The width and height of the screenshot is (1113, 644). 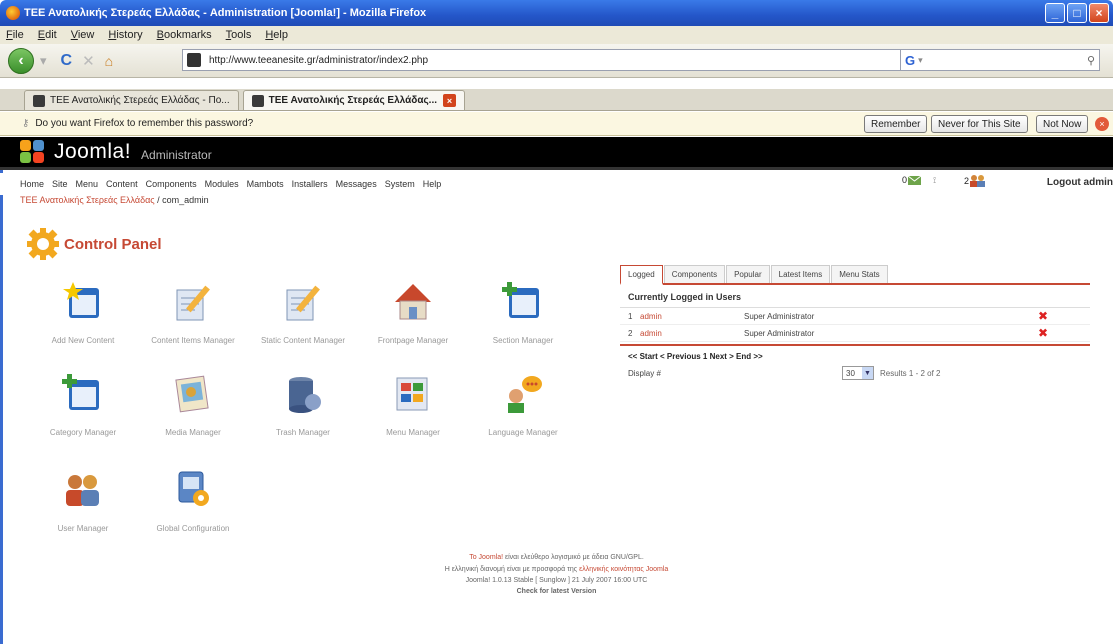 What do you see at coordinates (310, 184) in the screenshot?
I see `jmenu-installers: Installers` at bounding box center [310, 184].